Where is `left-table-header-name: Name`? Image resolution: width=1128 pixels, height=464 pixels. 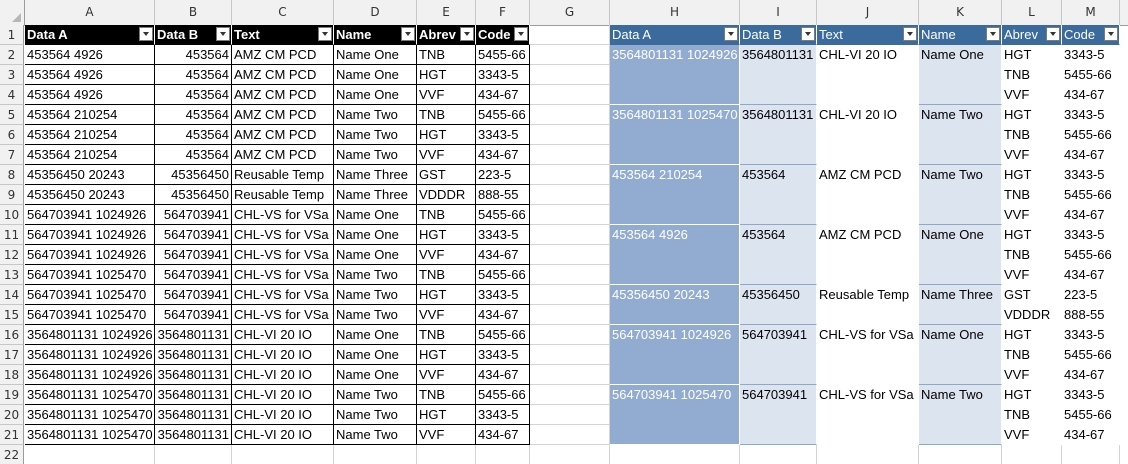 left-table-header-name: Name is located at coordinates (375, 35).